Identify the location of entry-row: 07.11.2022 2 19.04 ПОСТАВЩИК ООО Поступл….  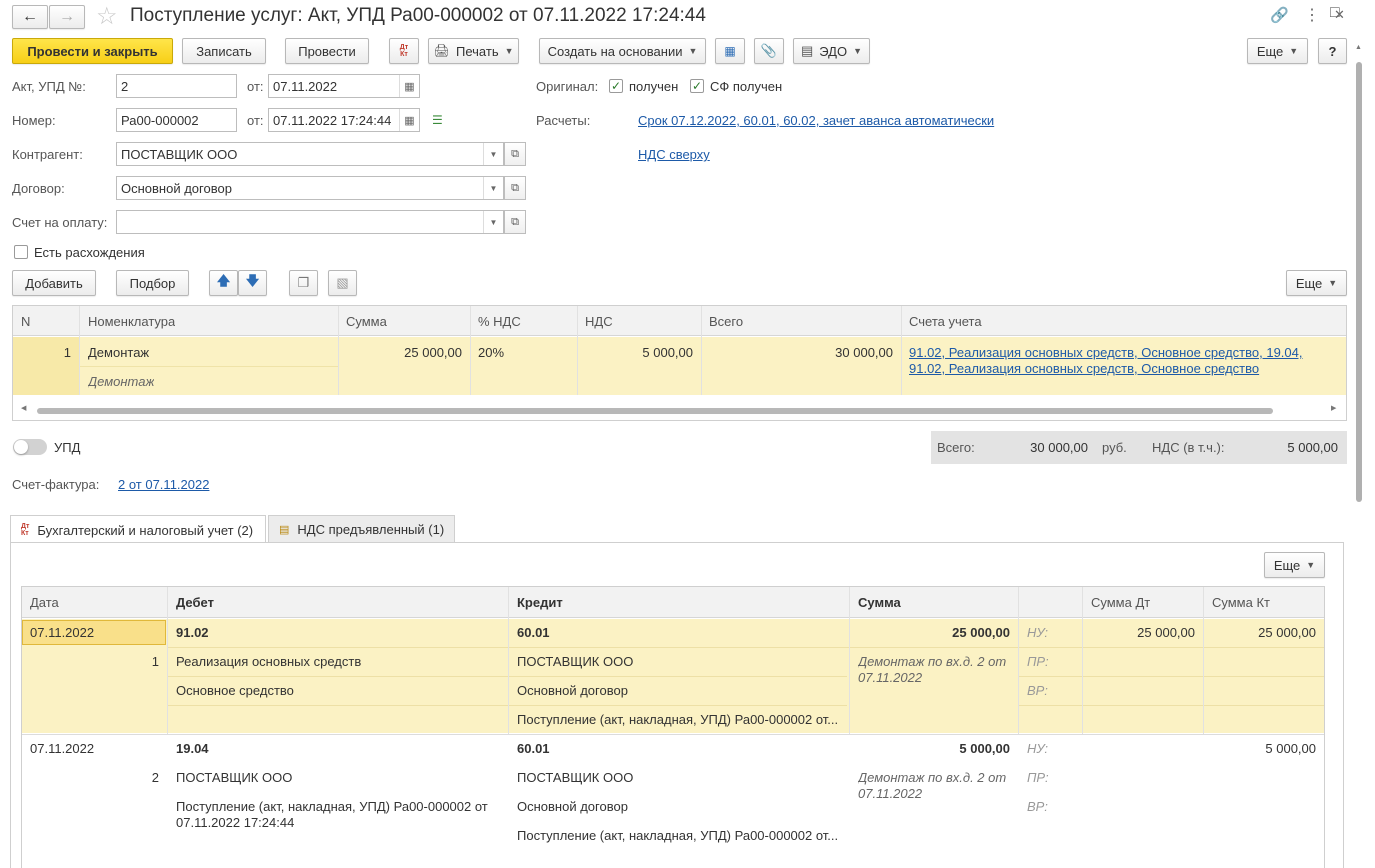
(673, 794).